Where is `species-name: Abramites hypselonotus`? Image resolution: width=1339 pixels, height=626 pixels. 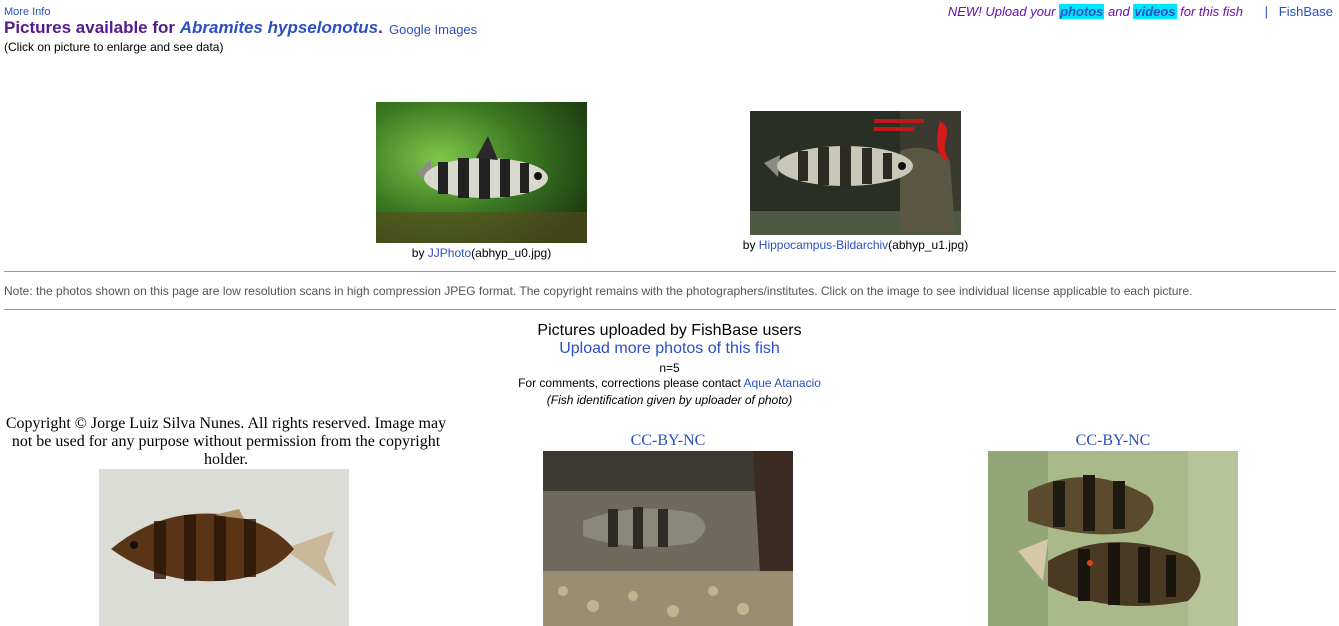
species-name: Abramites hypselonotus is located at coordinates (279, 27).